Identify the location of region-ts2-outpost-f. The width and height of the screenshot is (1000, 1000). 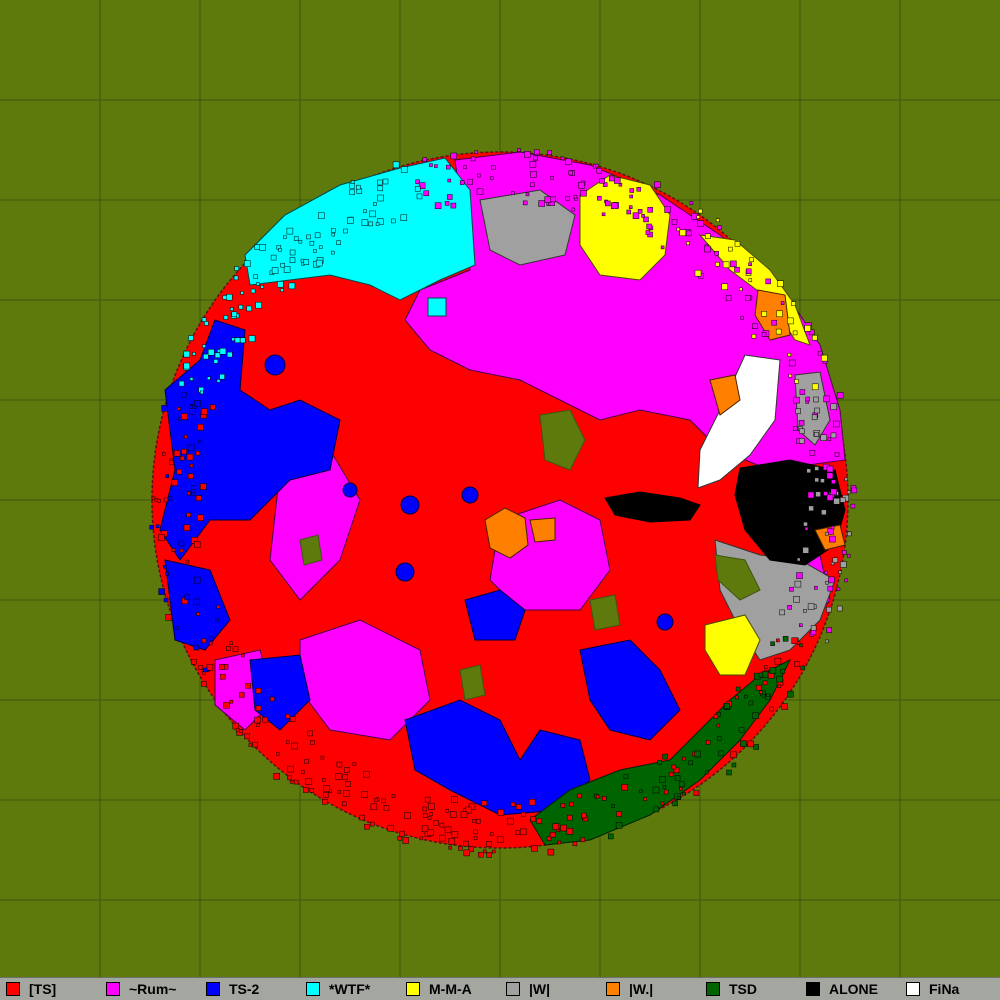
(665, 622).